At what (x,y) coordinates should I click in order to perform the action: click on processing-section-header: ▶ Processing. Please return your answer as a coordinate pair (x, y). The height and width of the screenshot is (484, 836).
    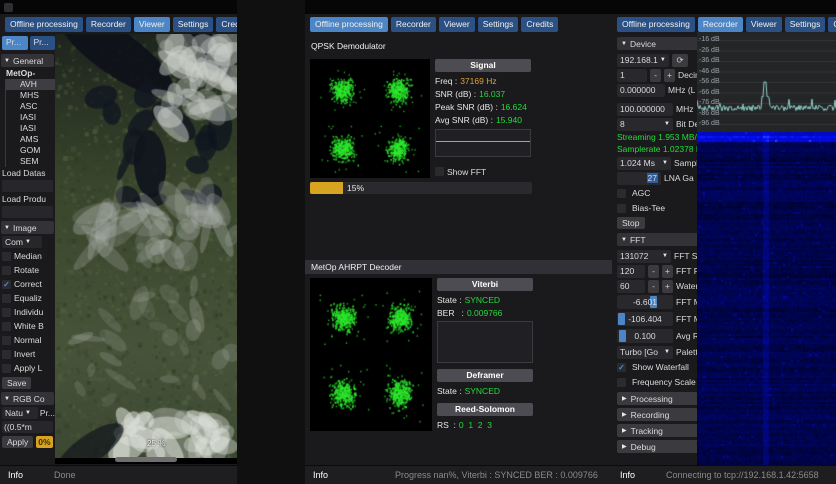
    Looking at the image, I should click on (658, 398).